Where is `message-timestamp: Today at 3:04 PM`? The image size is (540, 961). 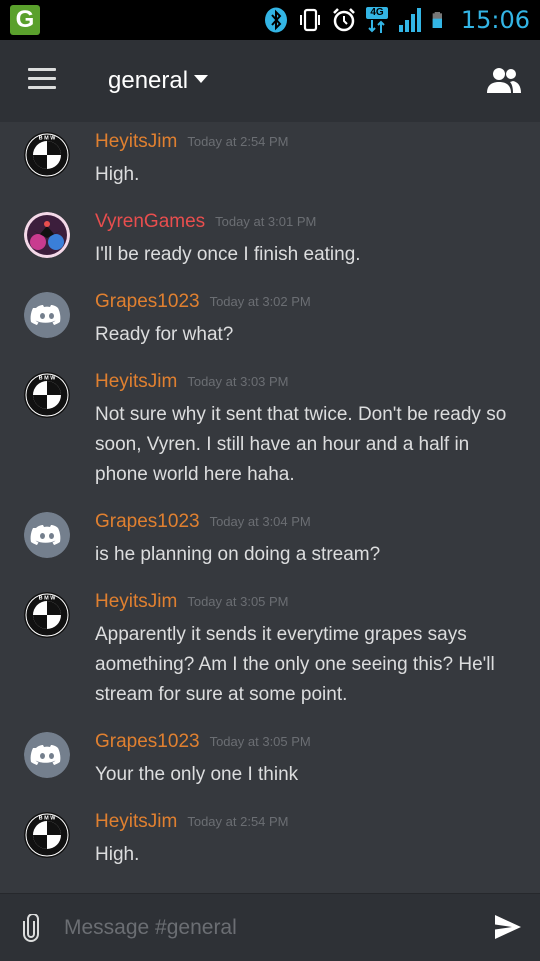 message-timestamp: Today at 3:04 PM is located at coordinates (260, 521).